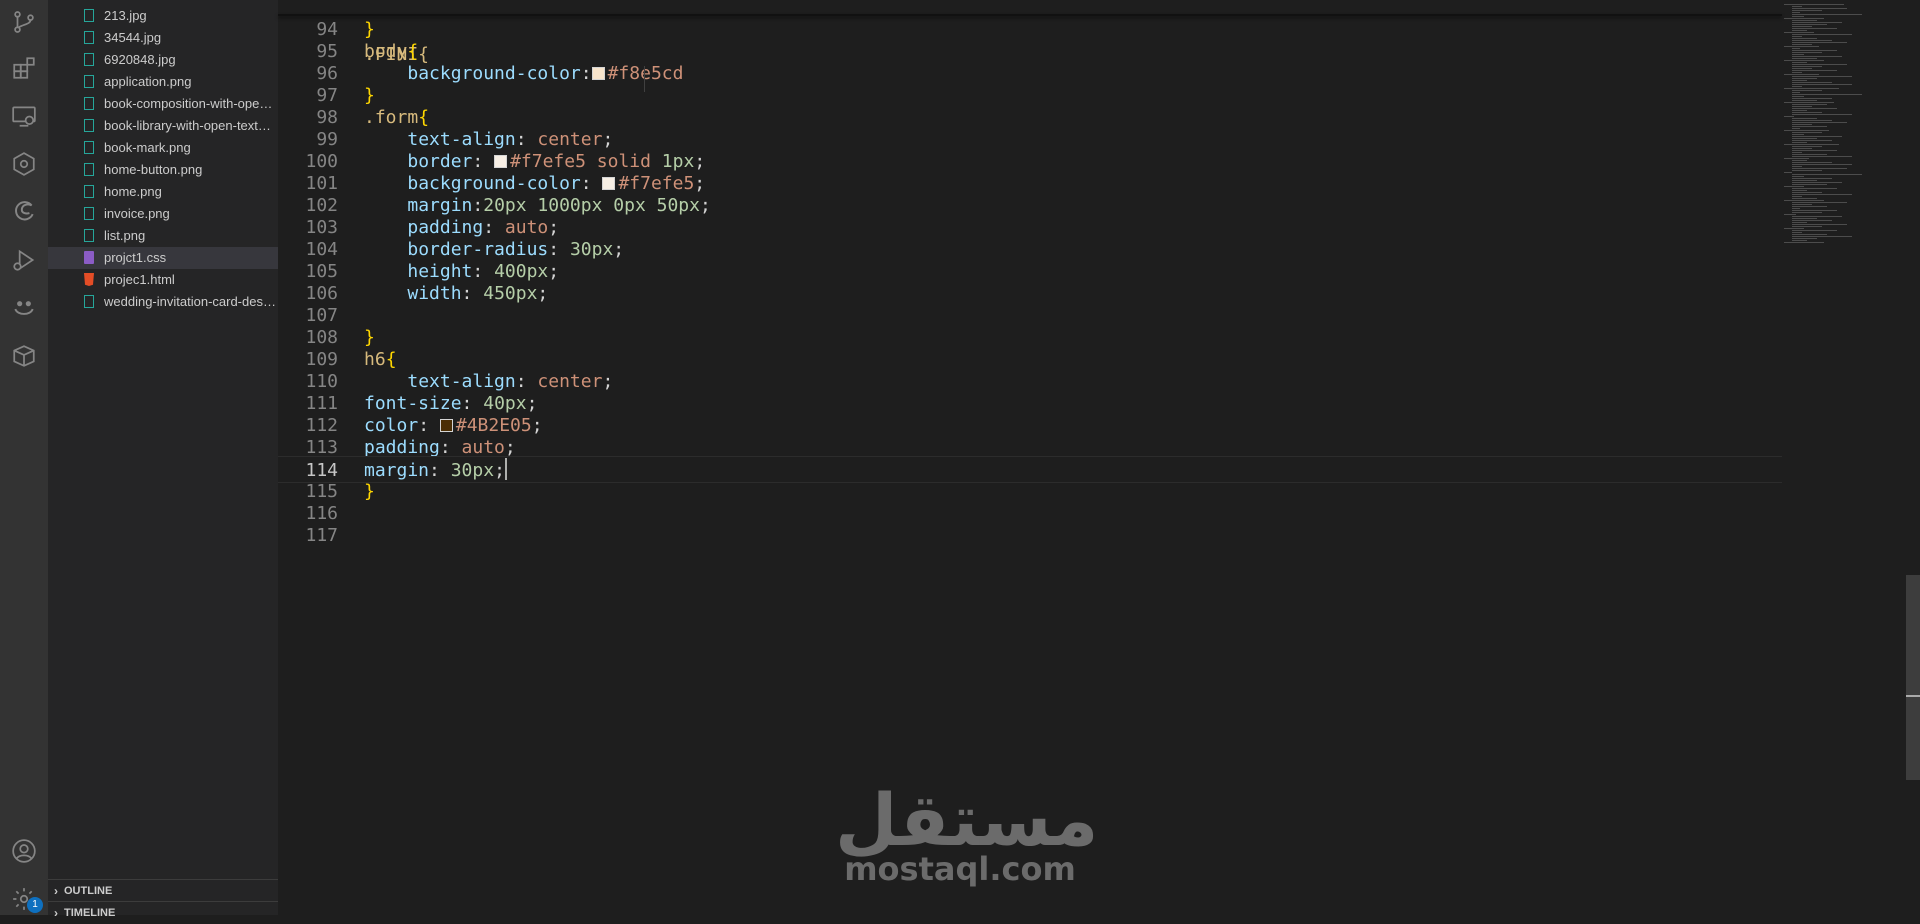 This screenshot has width=1920, height=924. Describe the element at coordinates (24, 116) in the screenshot. I see `remote-explorer-icon` at that location.